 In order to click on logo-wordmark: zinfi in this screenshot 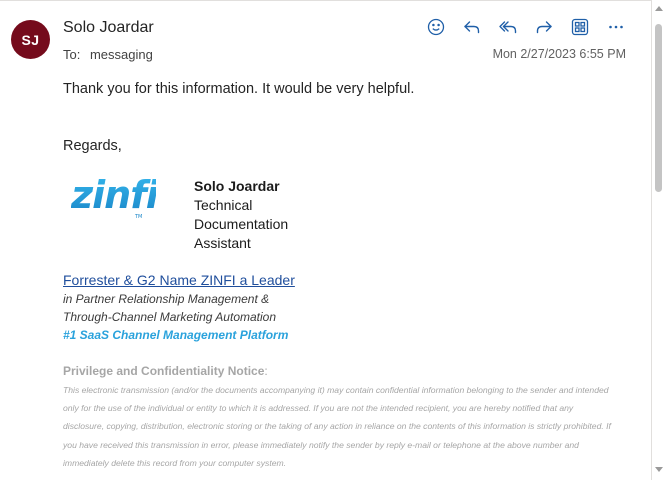, I will do `click(113, 195)`.